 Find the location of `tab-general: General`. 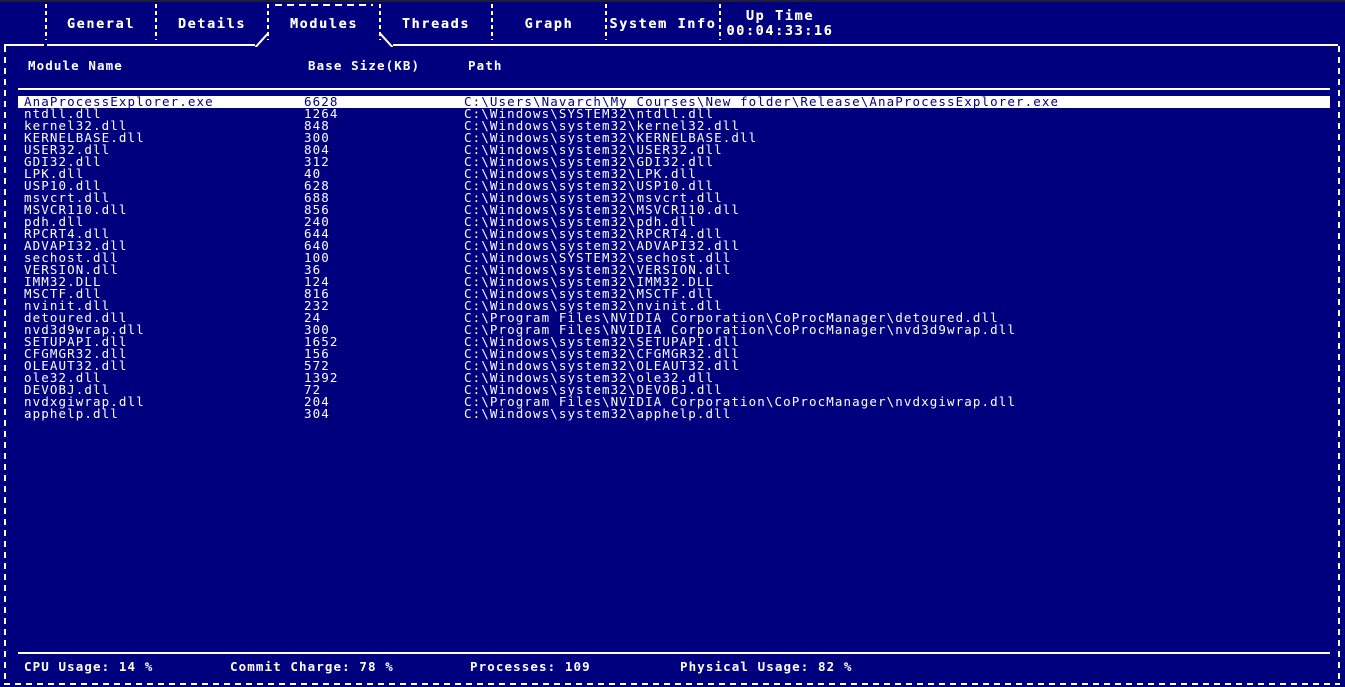

tab-general: General is located at coordinates (101, 24).